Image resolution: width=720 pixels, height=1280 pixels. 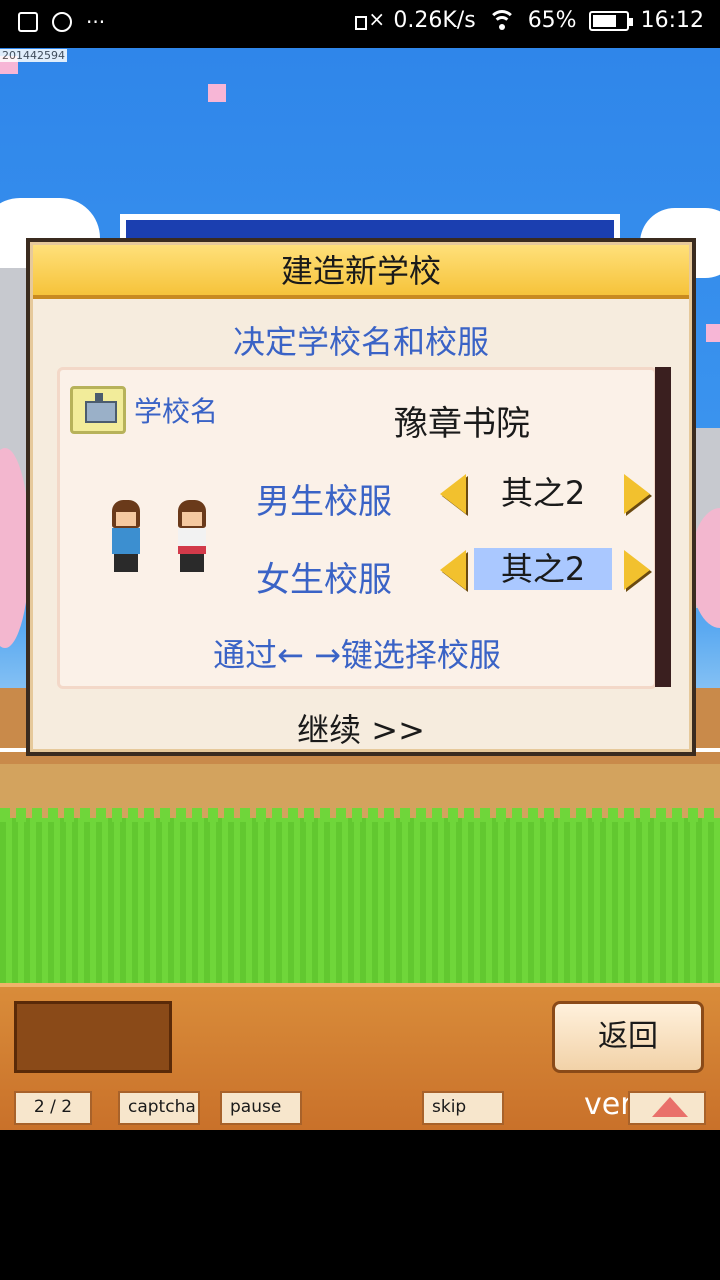 I want to click on continue-button: 继续 >>, so click(x=361, y=728).